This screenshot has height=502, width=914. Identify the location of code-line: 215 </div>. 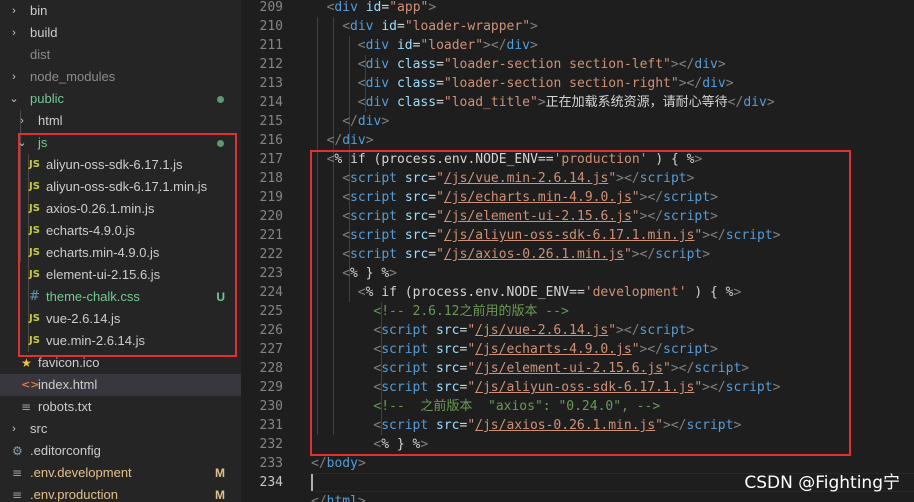
(577, 121).